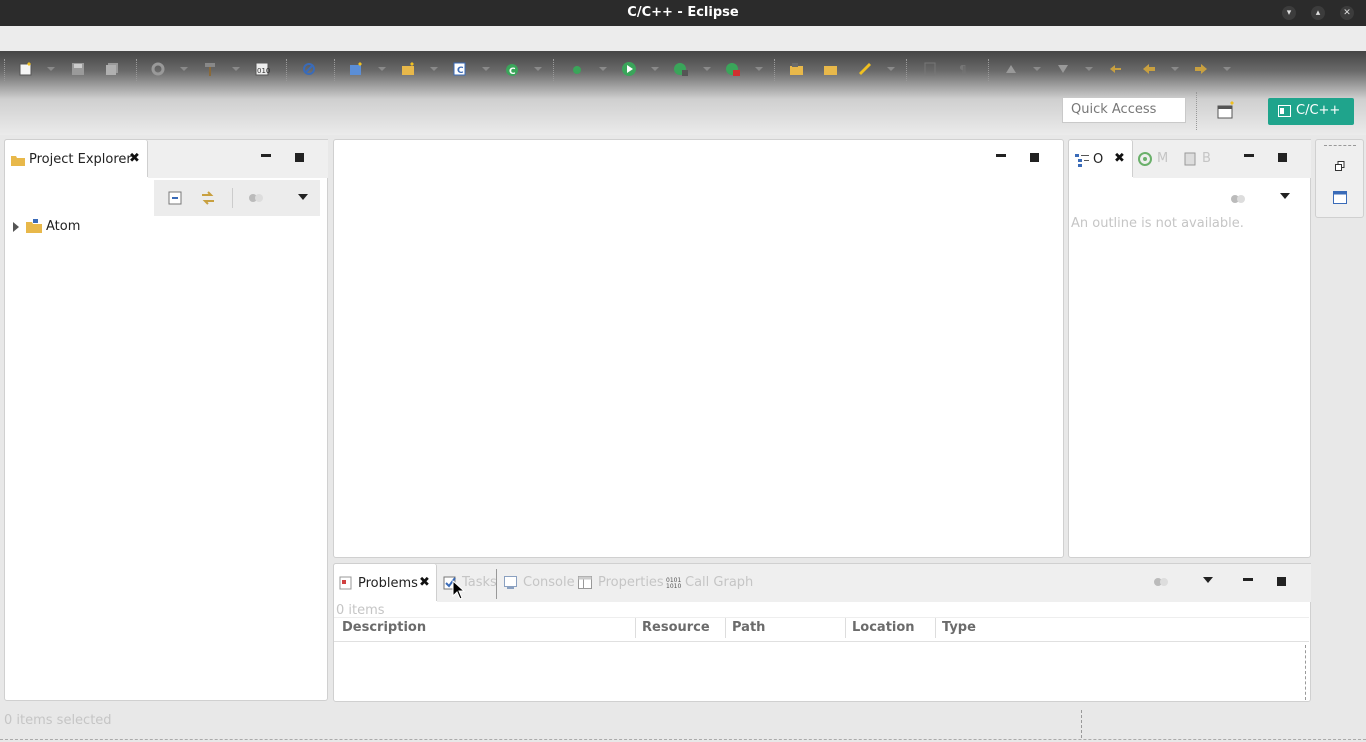 This screenshot has width=1366, height=742. I want to click on block-selection-icon: ¶, so click(964, 69).